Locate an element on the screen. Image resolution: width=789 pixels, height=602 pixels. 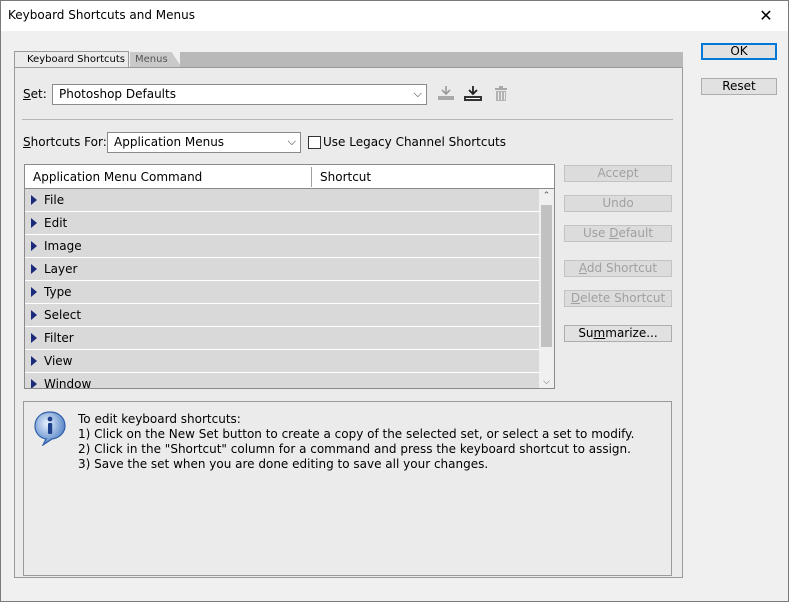
table-row: Type is located at coordinates (282, 292).